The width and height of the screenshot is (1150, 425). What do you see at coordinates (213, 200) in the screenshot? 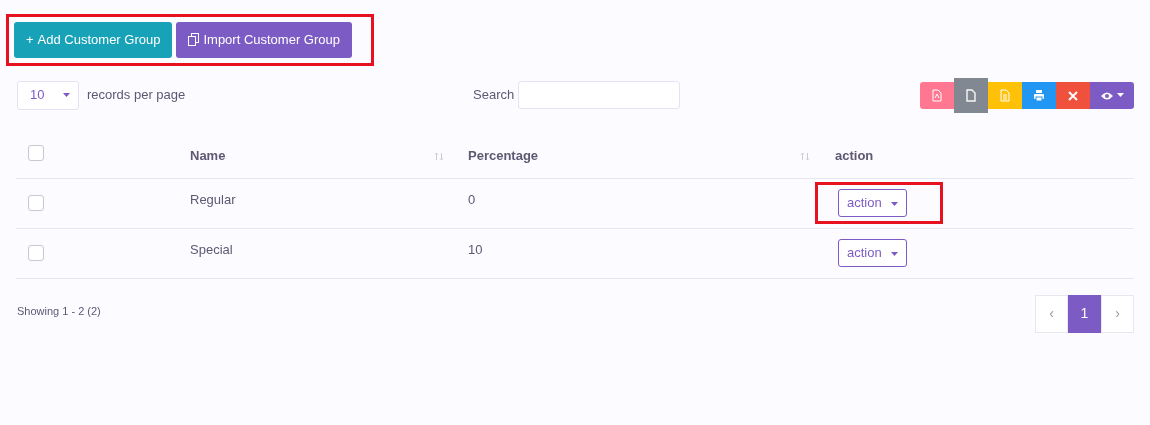
I see `table-cell-text: Regular` at bounding box center [213, 200].